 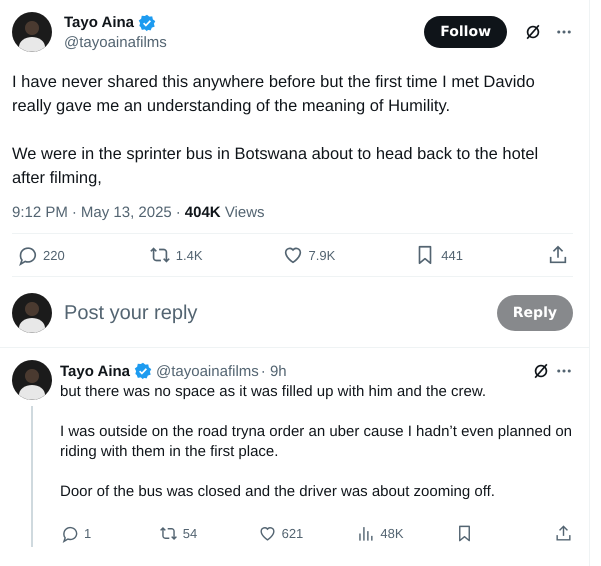 I want to click on reply-text: but there was no space as it was filled up with him and the crew., so click(x=274, y=392).